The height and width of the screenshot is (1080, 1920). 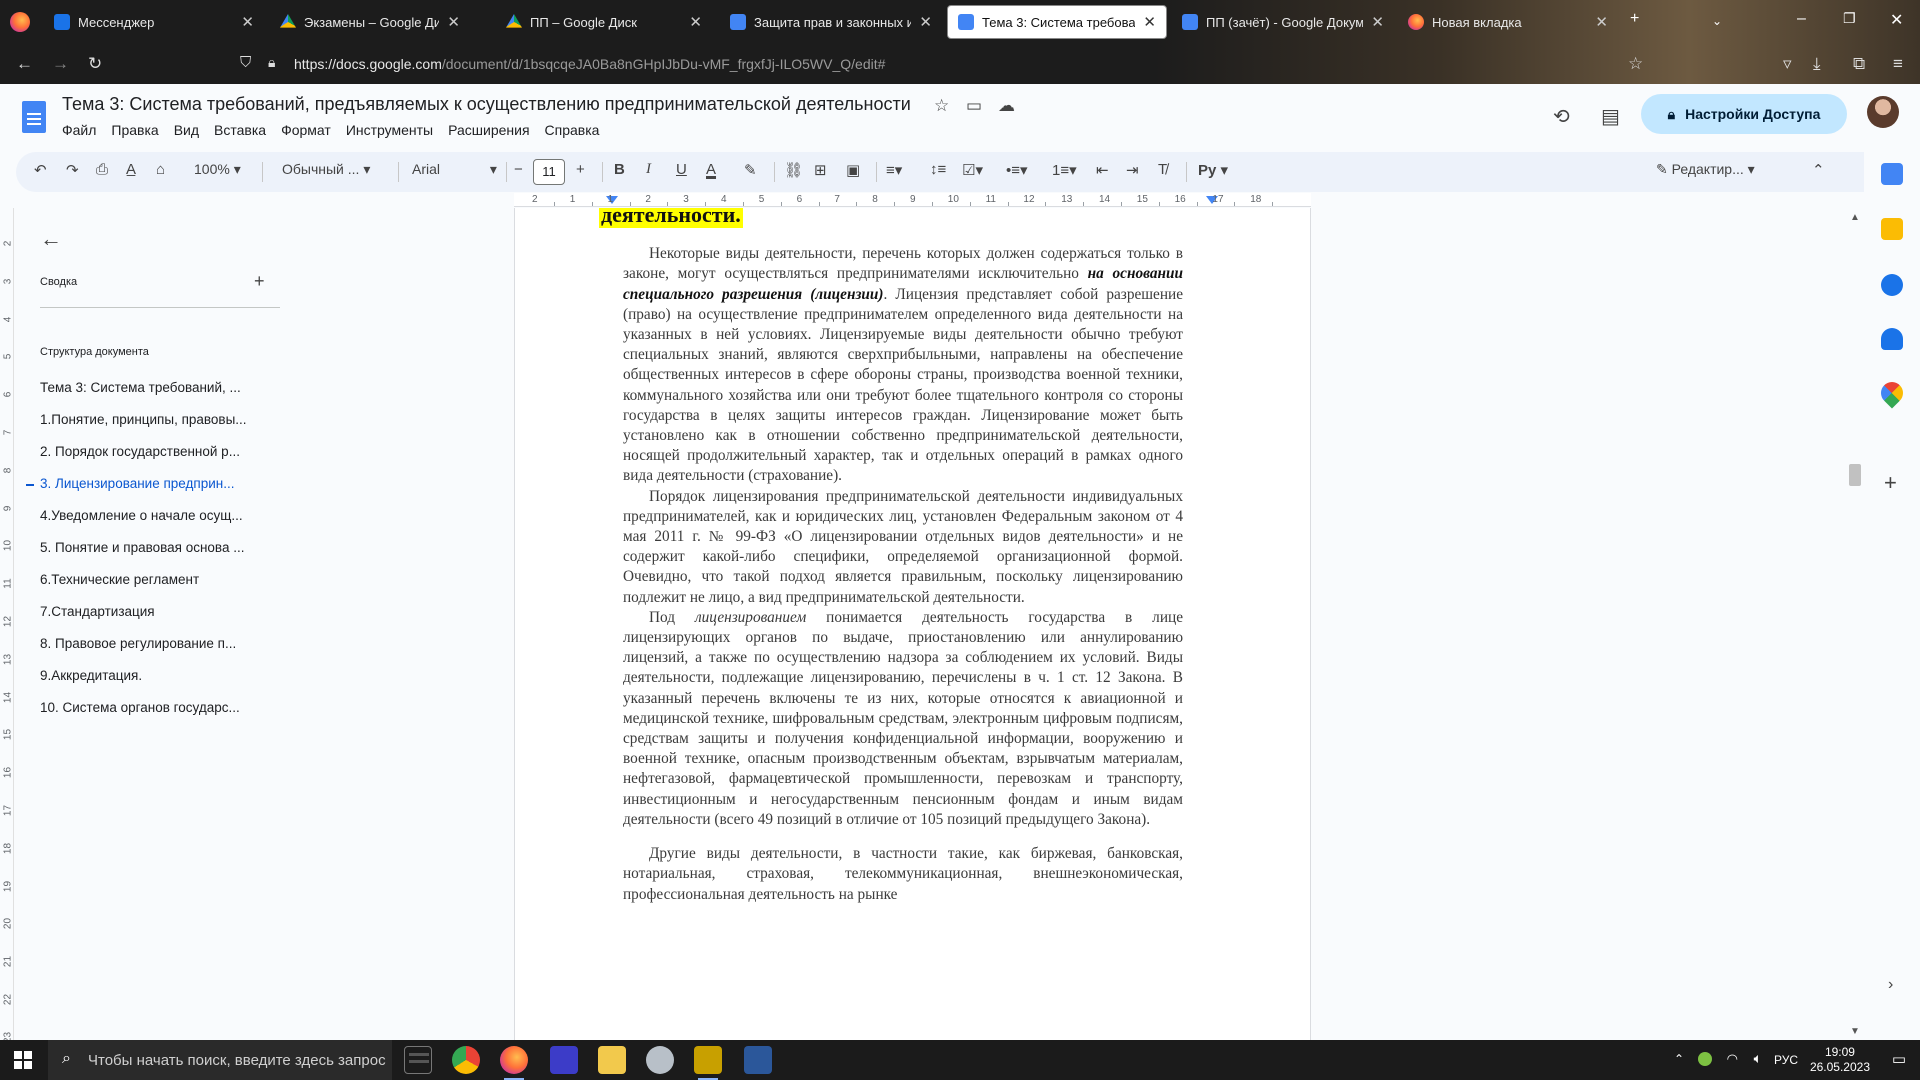 What do you see at coordinates (648, 169) in the screenshot?
I see `italic-icon: I` at bounding box center [648, 169].